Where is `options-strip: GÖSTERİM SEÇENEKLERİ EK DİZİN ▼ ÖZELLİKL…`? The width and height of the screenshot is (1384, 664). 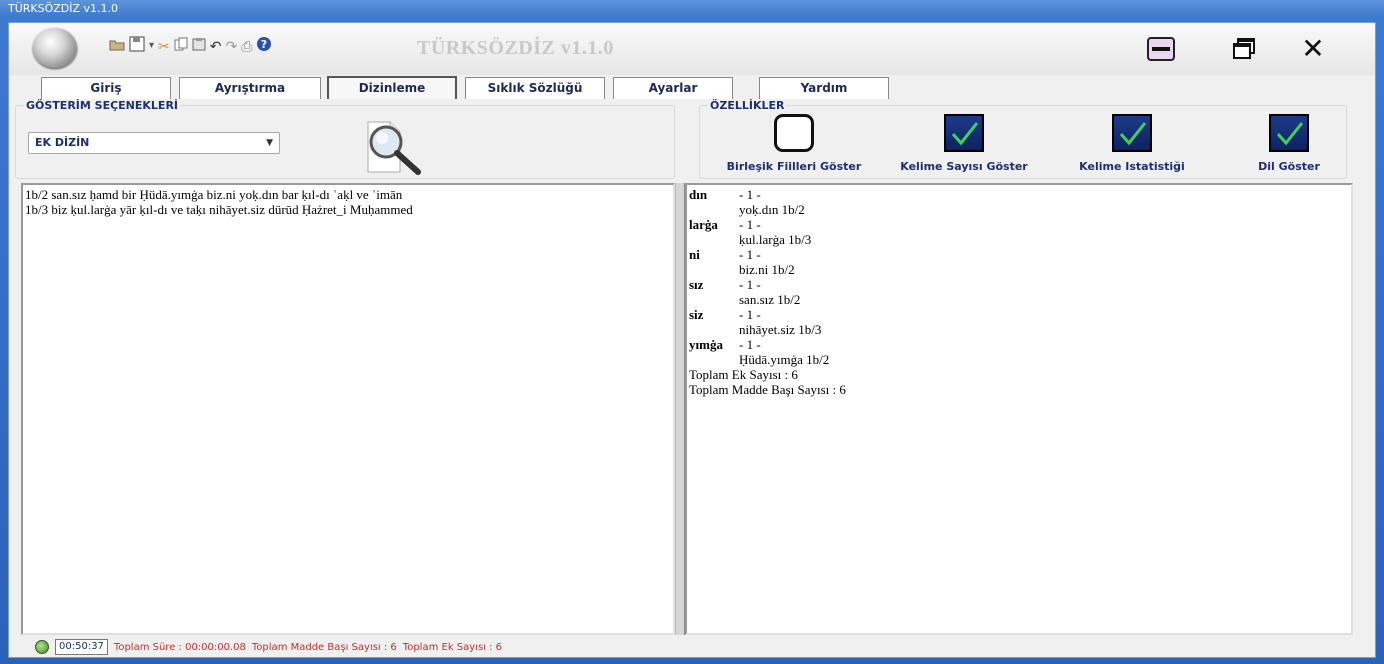
options-strip: GÖSTERİM SEÇENEKLERİ EK DİZİN ▼ ÖZELLİKL… is located at coordinates (692, 141).